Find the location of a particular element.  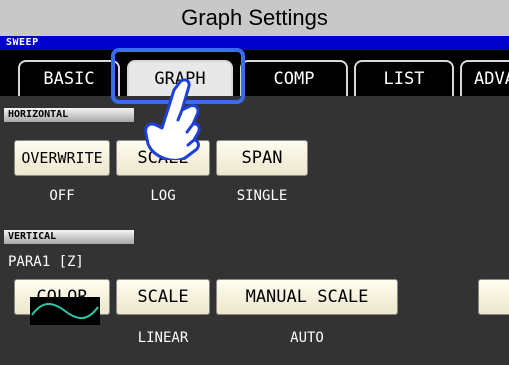

window-title: Graph Settings is located at coordinates (254, 18).